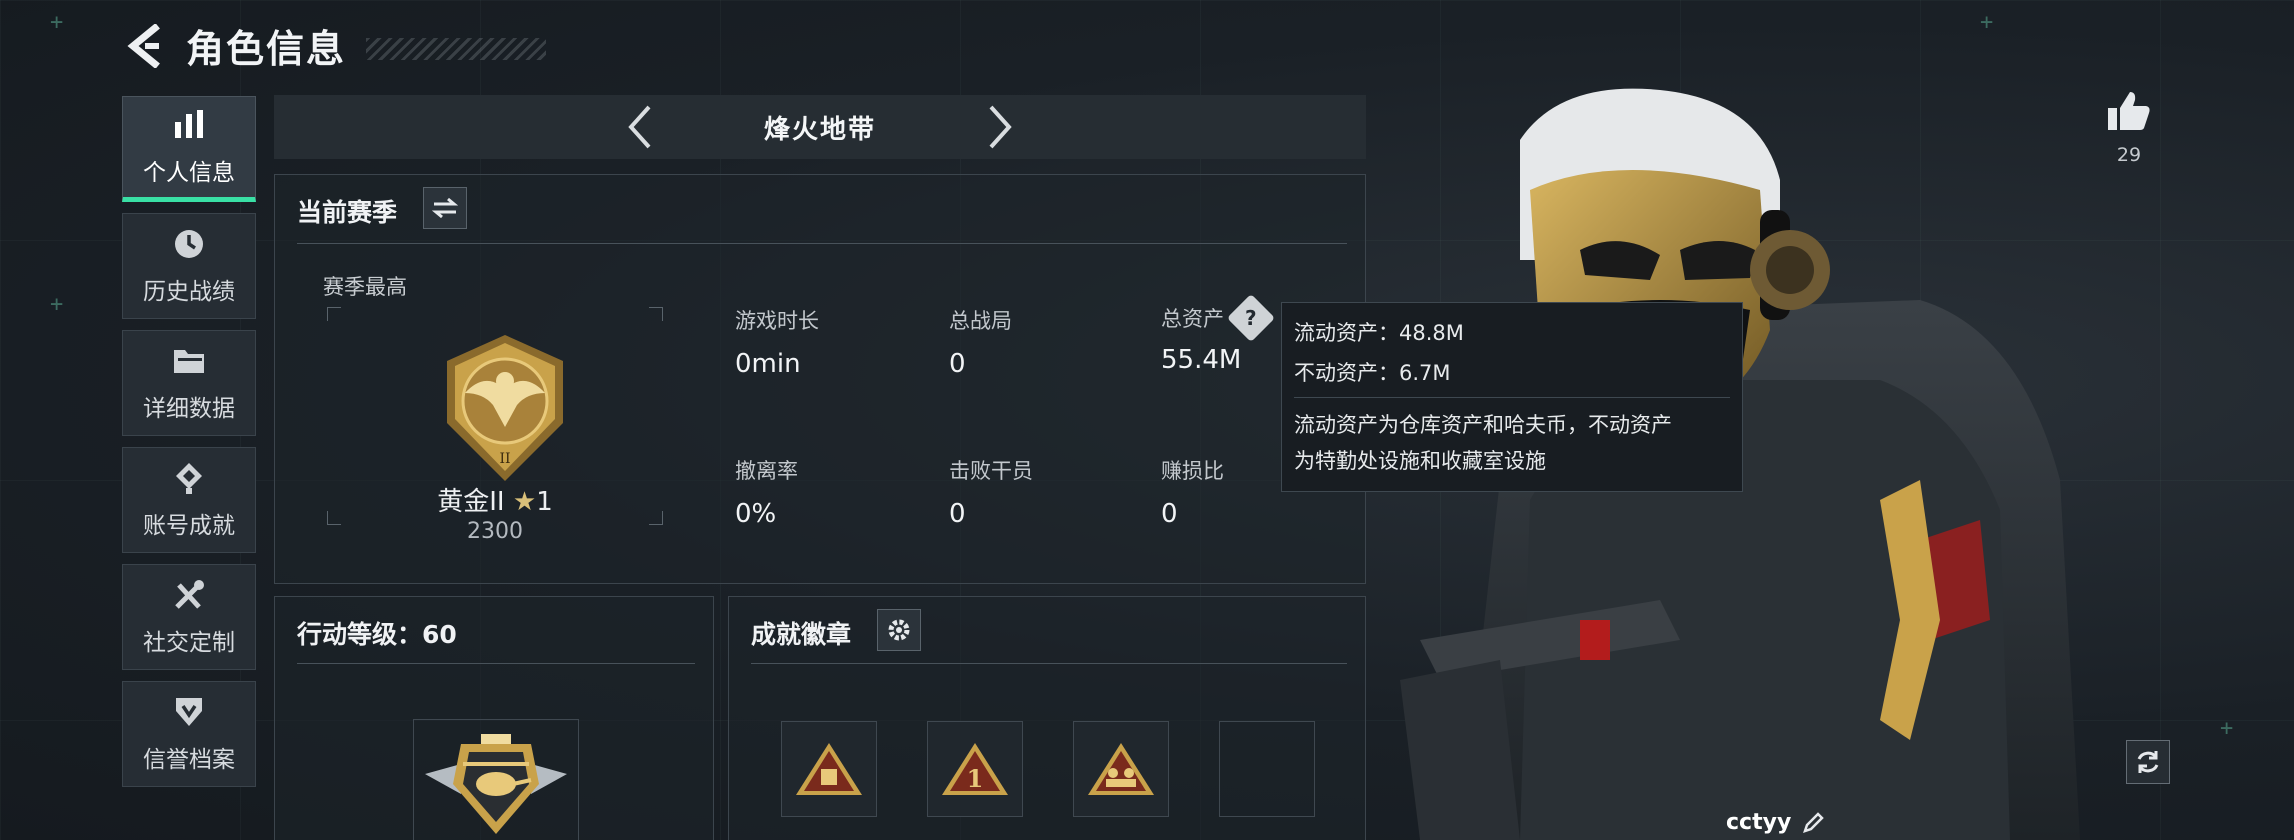 This screenshot has height=840, width=2294. Describe the element at coordinates (189, 712) in the screenshot. I see `credit-shield-icon` at that location.